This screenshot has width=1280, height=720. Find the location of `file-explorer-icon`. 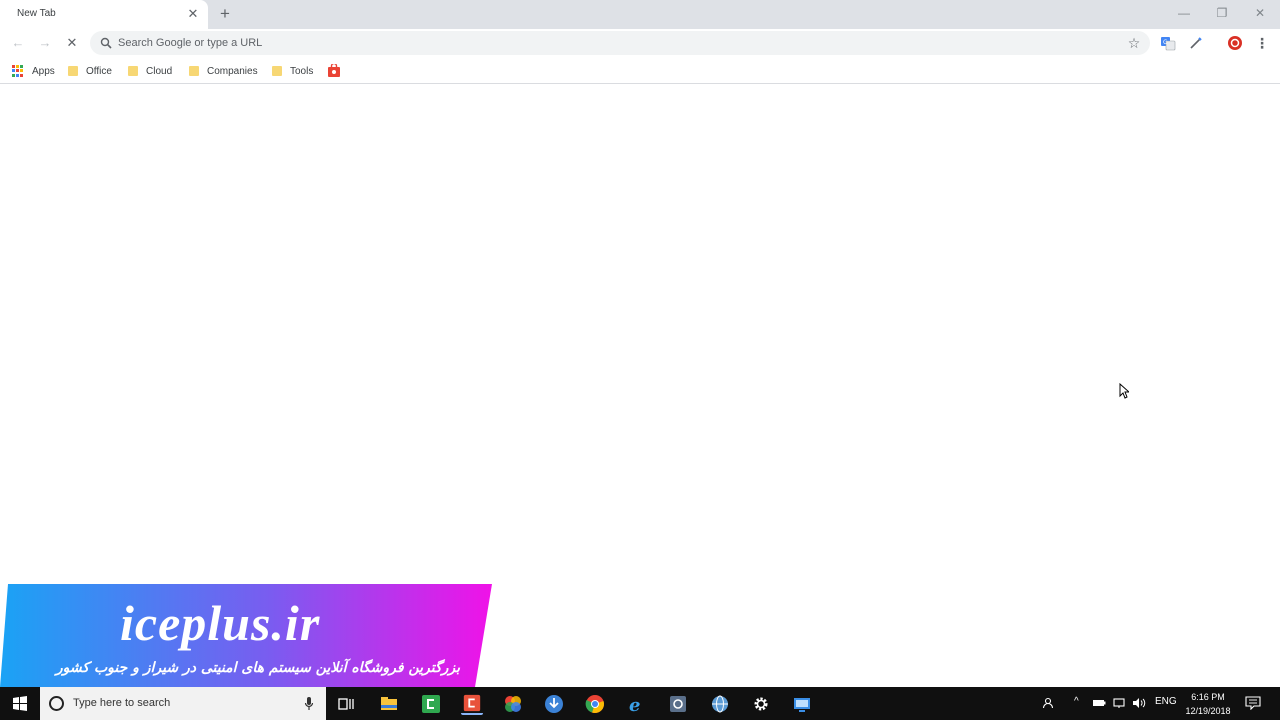

file-explorer-icon is located at coordinates (389, 704).